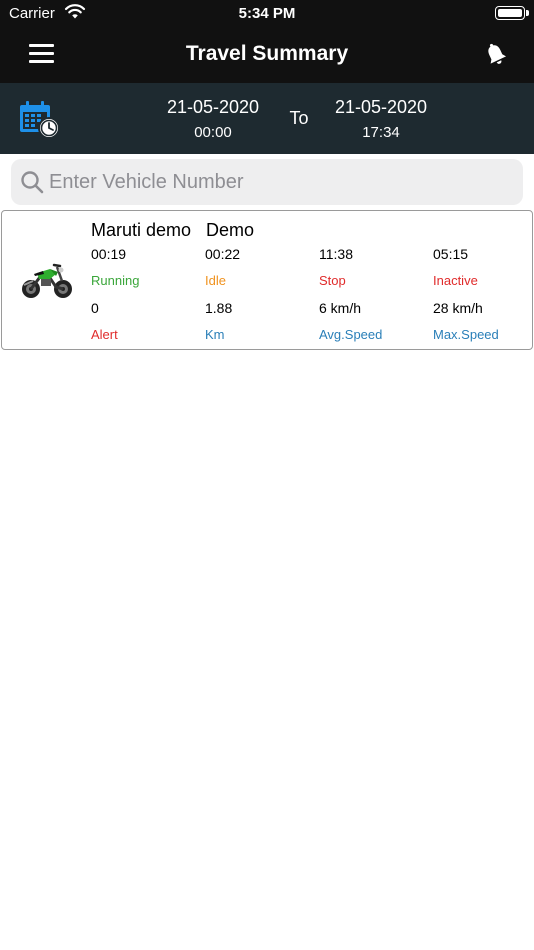 Image resolution: width=534 pixels, height=950 pixels. Describe the element at coordinates (109, 254) in the screenshot. I see `running-value: 00:19` at that location.